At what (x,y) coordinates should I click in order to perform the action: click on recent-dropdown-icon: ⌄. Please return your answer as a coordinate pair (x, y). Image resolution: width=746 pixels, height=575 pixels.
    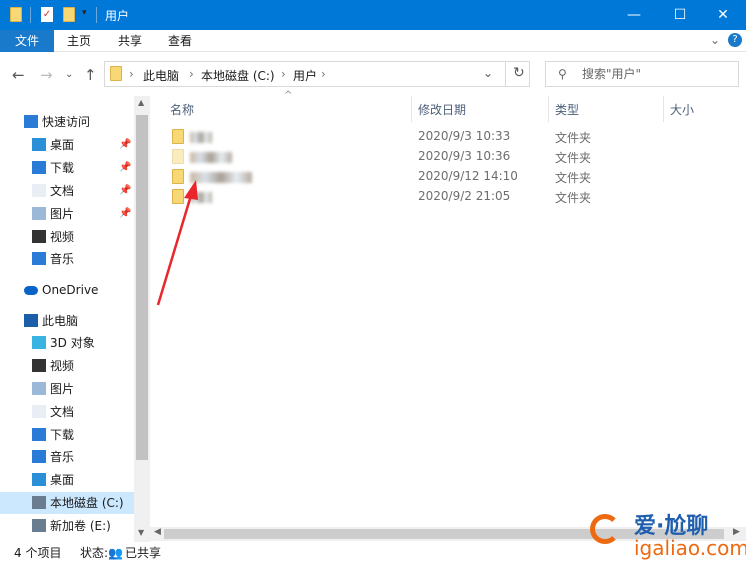
    Looking at the image, I should click on (69, 74).